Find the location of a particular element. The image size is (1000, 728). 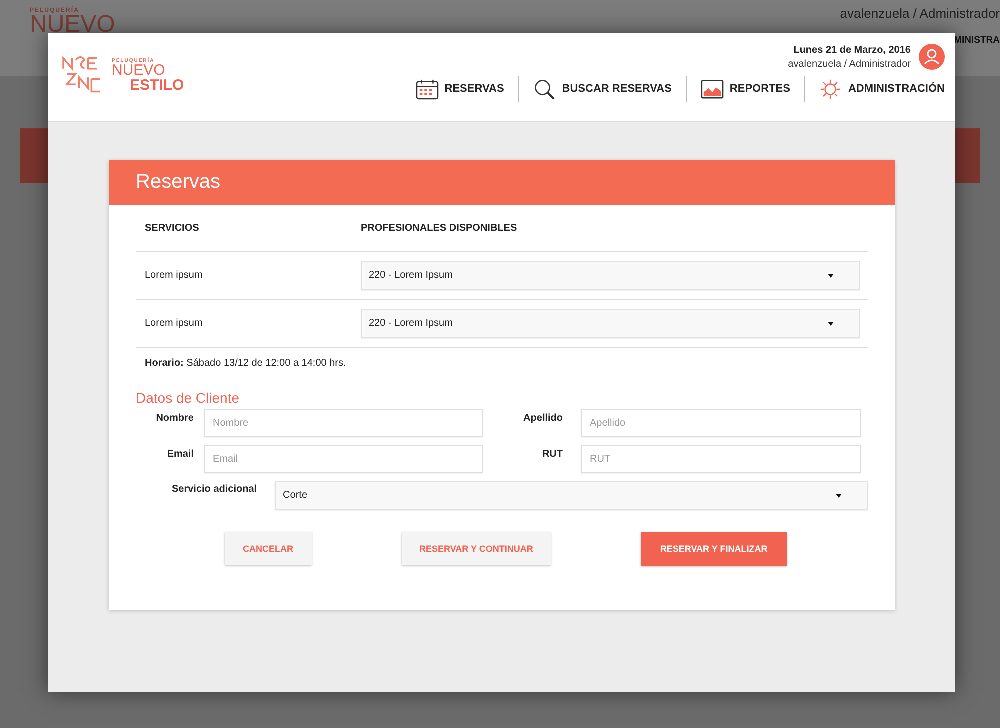

field-label: Nombre is located at coordinates (174, 419).